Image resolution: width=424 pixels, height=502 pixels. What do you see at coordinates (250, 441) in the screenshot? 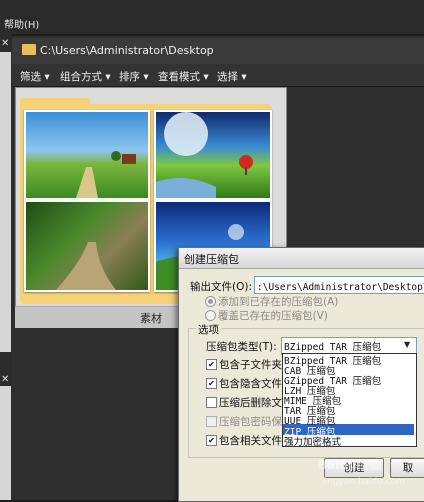
I see `checkbox-label: 包含相关文件` at bounding box center [250, 441].